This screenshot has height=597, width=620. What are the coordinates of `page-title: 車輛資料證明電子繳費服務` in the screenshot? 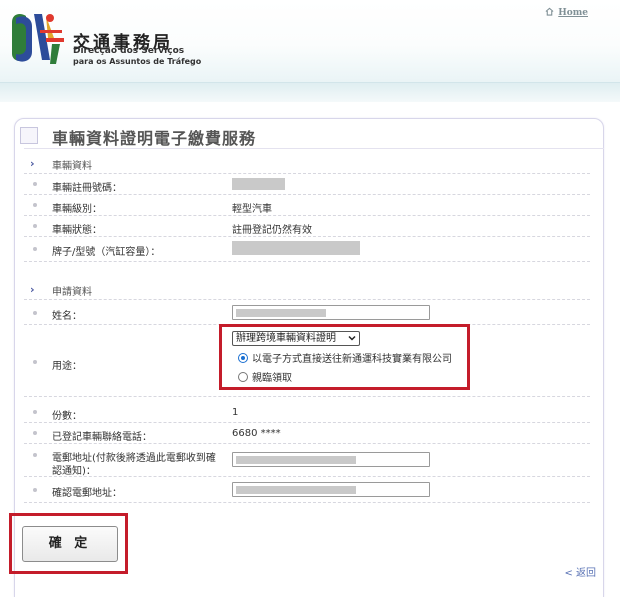 It's located at (154, 138).